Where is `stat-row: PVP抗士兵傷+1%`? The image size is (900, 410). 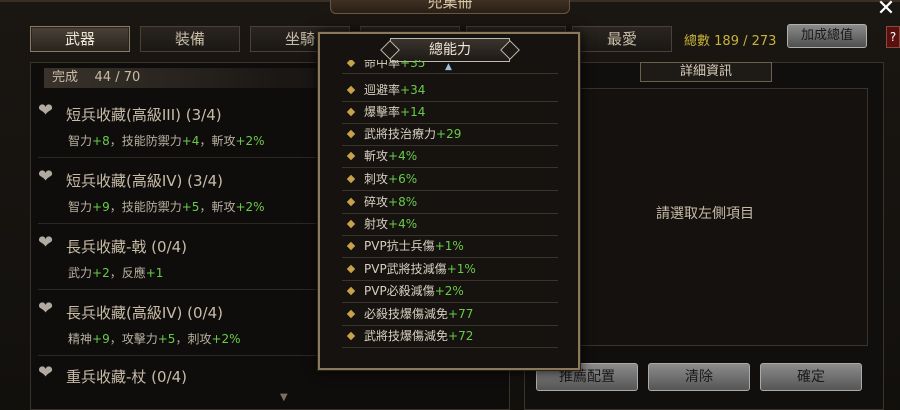
stat-row: PVP抗士兵傷+1% is located at coordinates (450, 247).